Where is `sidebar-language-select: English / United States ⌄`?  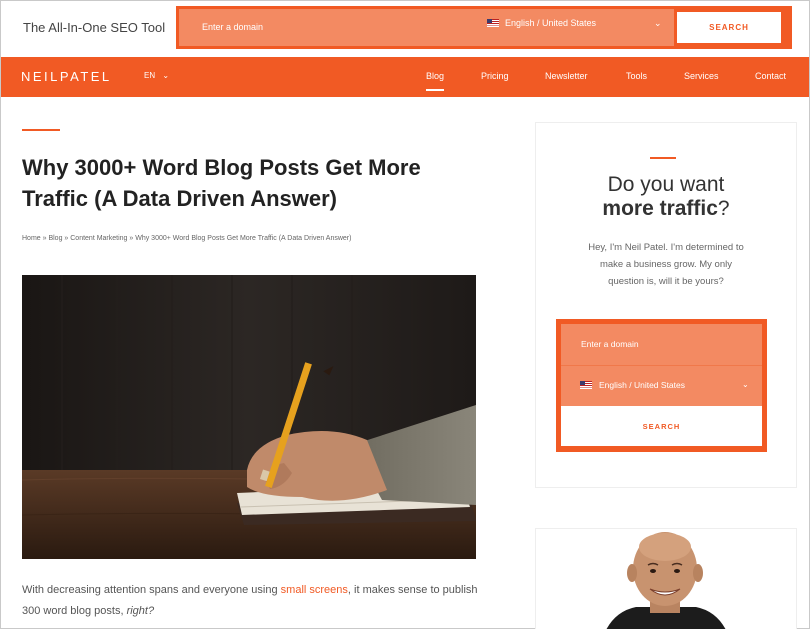 sidebar-language-select: English / United States ⌄ is located at coordinates (661, 385).